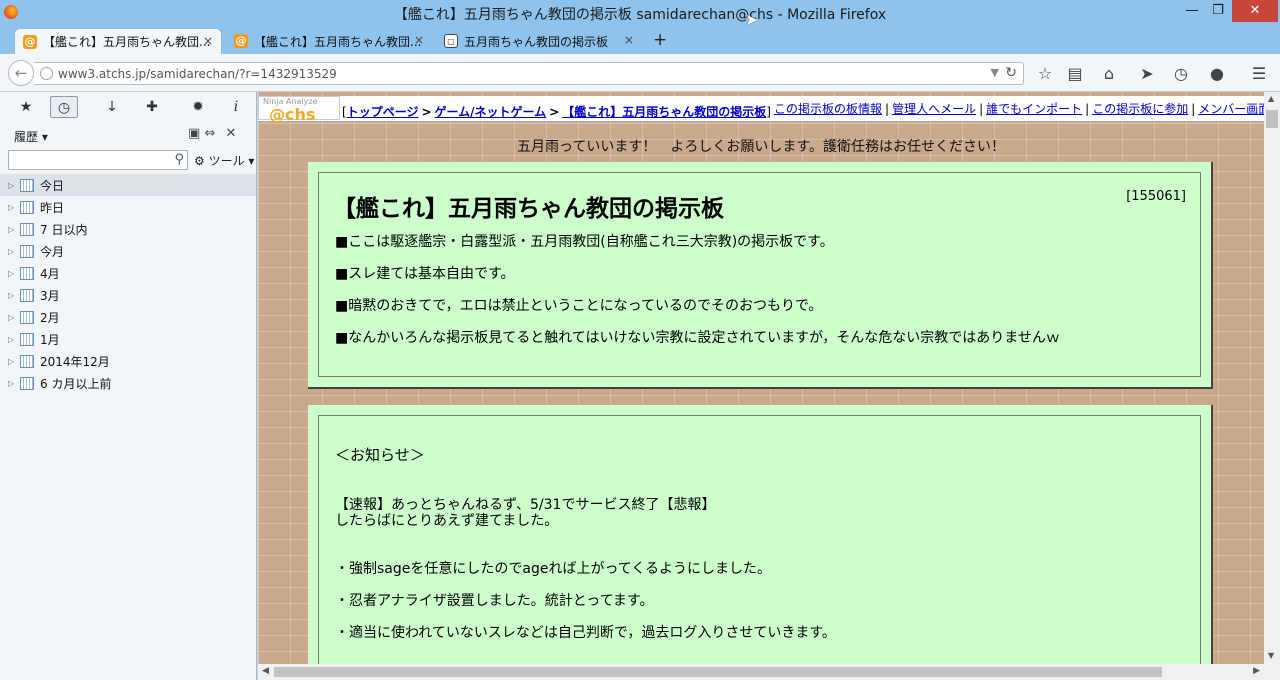 The width and height of the screenshot is (1280, 680). Describe the element at coordinates (1259, 73) in the screenshot. I see `menu-icon: ☰` at that location.